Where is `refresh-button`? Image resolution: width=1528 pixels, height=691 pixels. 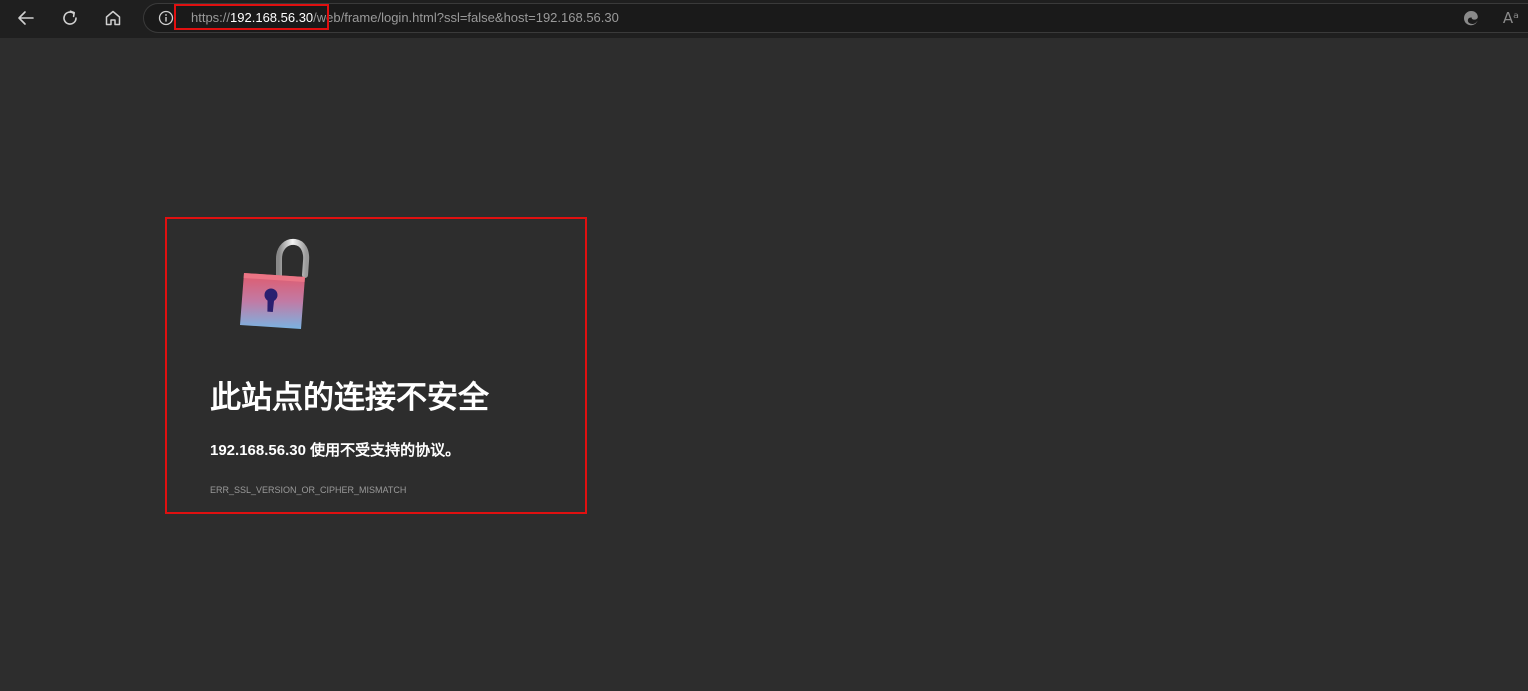
refresh-button is located at coordinates (70, 18).